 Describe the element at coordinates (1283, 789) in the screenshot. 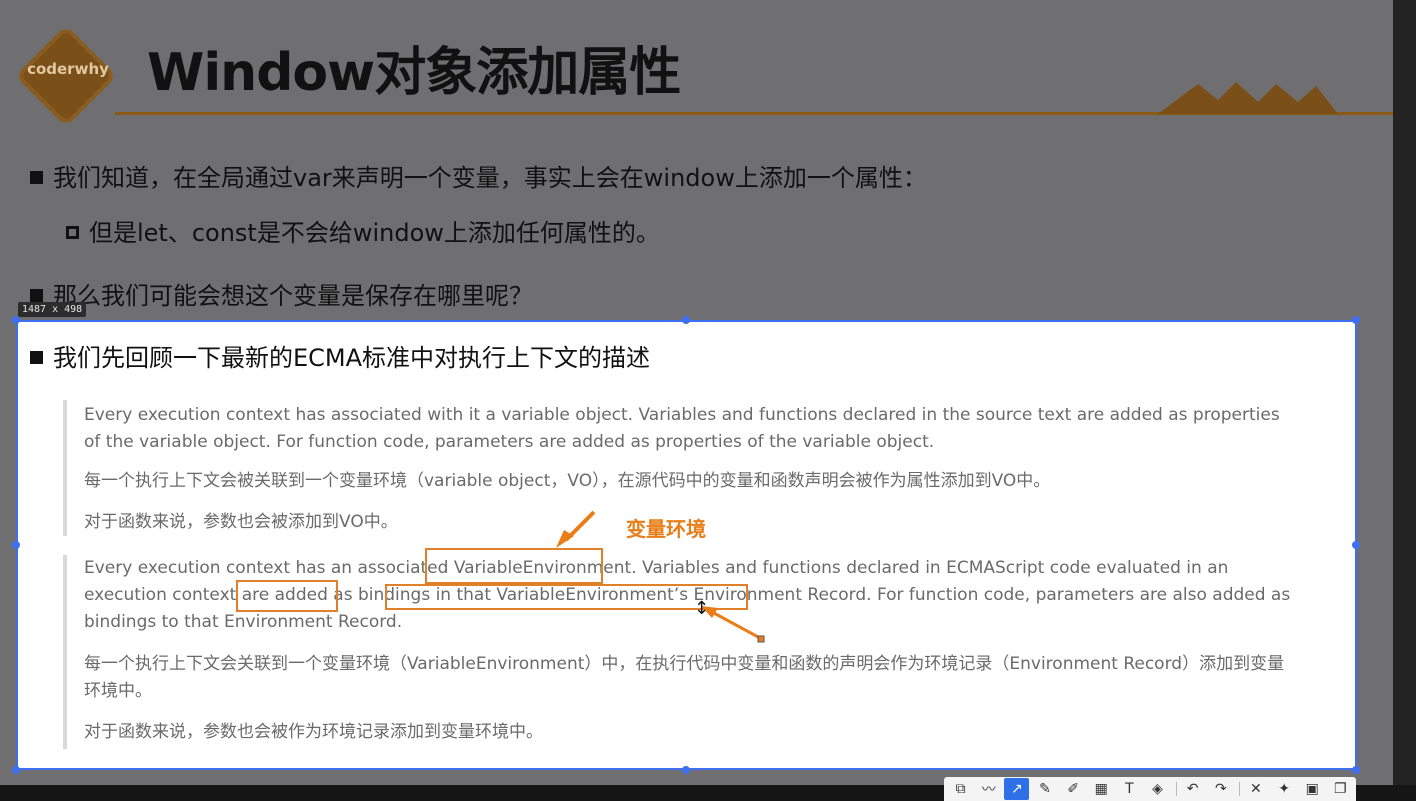

I see `pin-icon: ✦` at that location.